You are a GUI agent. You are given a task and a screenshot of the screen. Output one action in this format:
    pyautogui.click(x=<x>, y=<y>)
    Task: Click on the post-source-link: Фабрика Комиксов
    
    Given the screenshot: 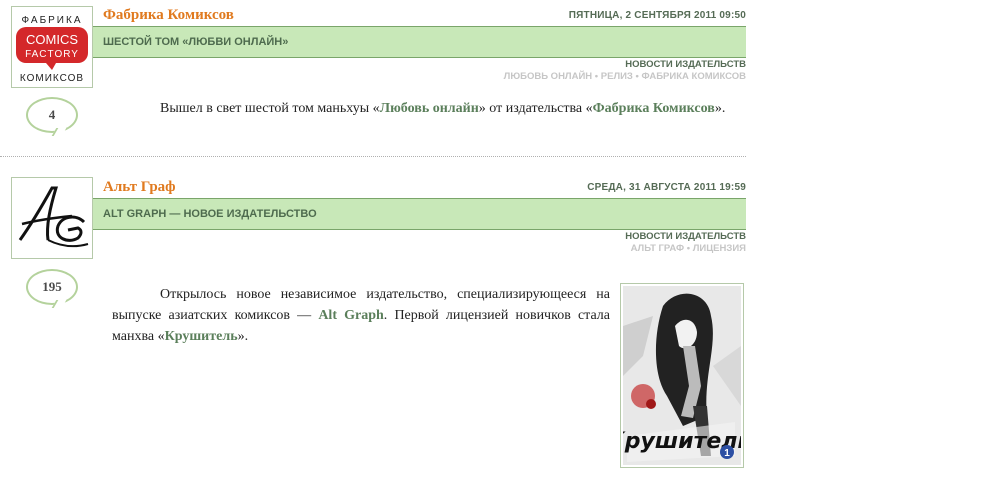 What is the action you would take?
    pyautogui.click(x=168, y=15)
    